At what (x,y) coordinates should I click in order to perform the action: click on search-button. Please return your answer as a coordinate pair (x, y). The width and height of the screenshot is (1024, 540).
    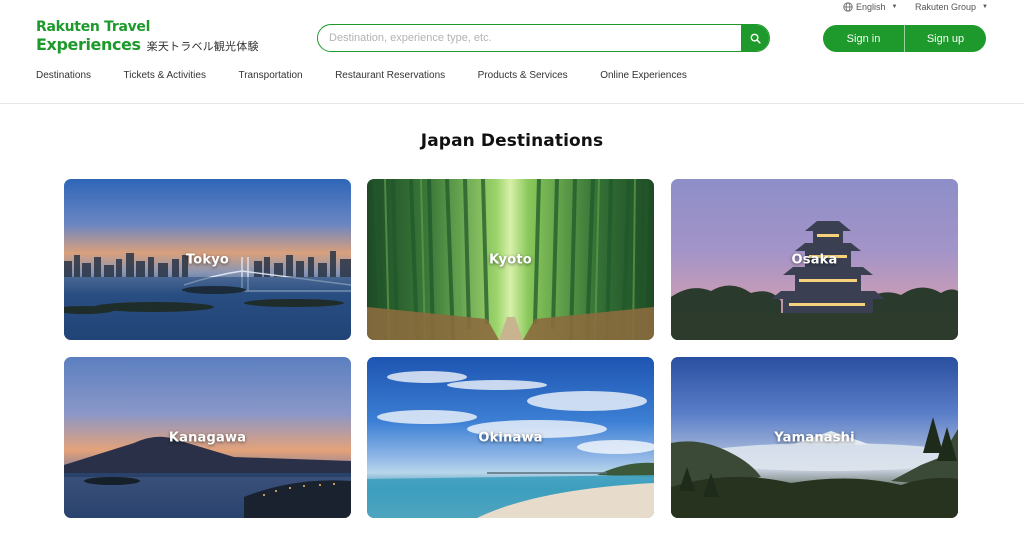
    Looking at the image, I should click on (755, 38).